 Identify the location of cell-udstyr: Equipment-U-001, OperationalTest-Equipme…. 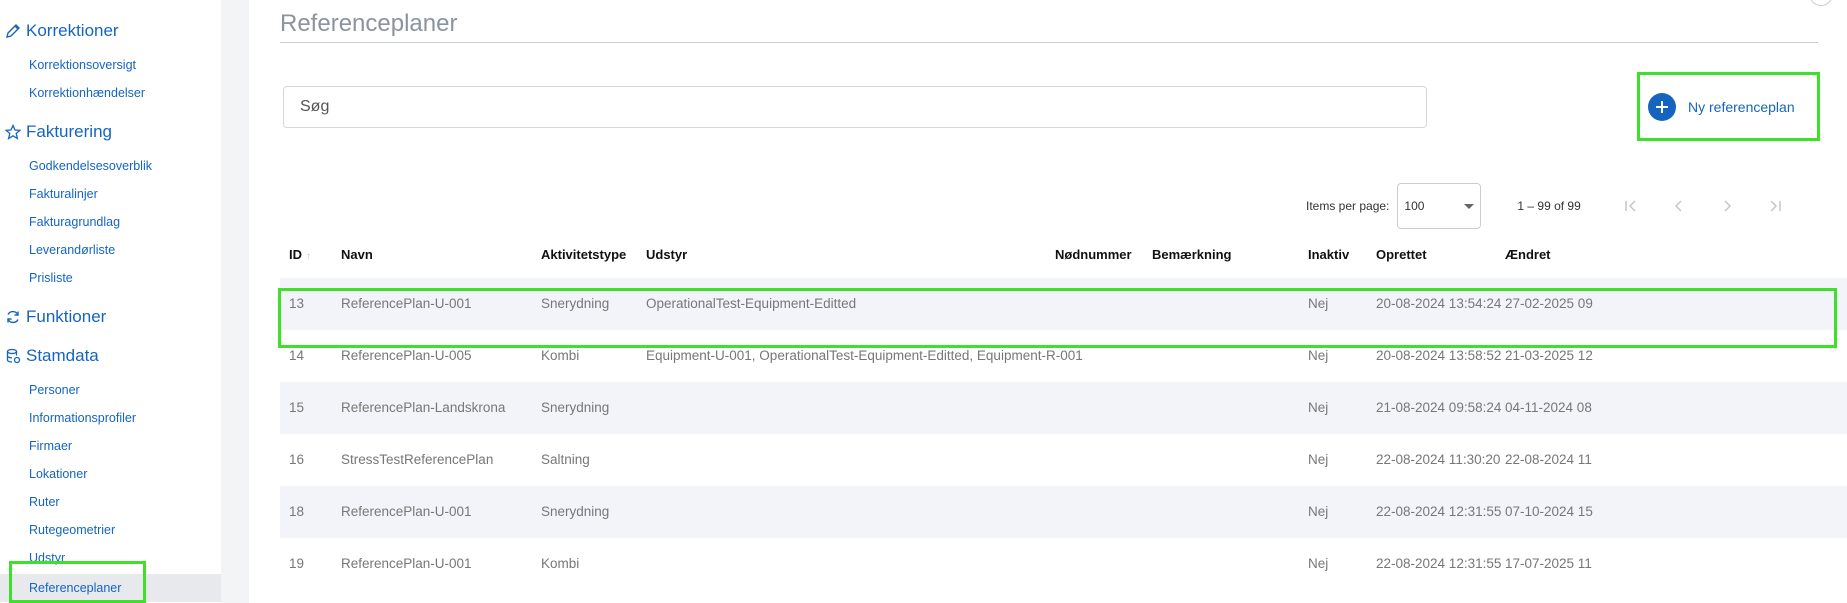
(864, 355).